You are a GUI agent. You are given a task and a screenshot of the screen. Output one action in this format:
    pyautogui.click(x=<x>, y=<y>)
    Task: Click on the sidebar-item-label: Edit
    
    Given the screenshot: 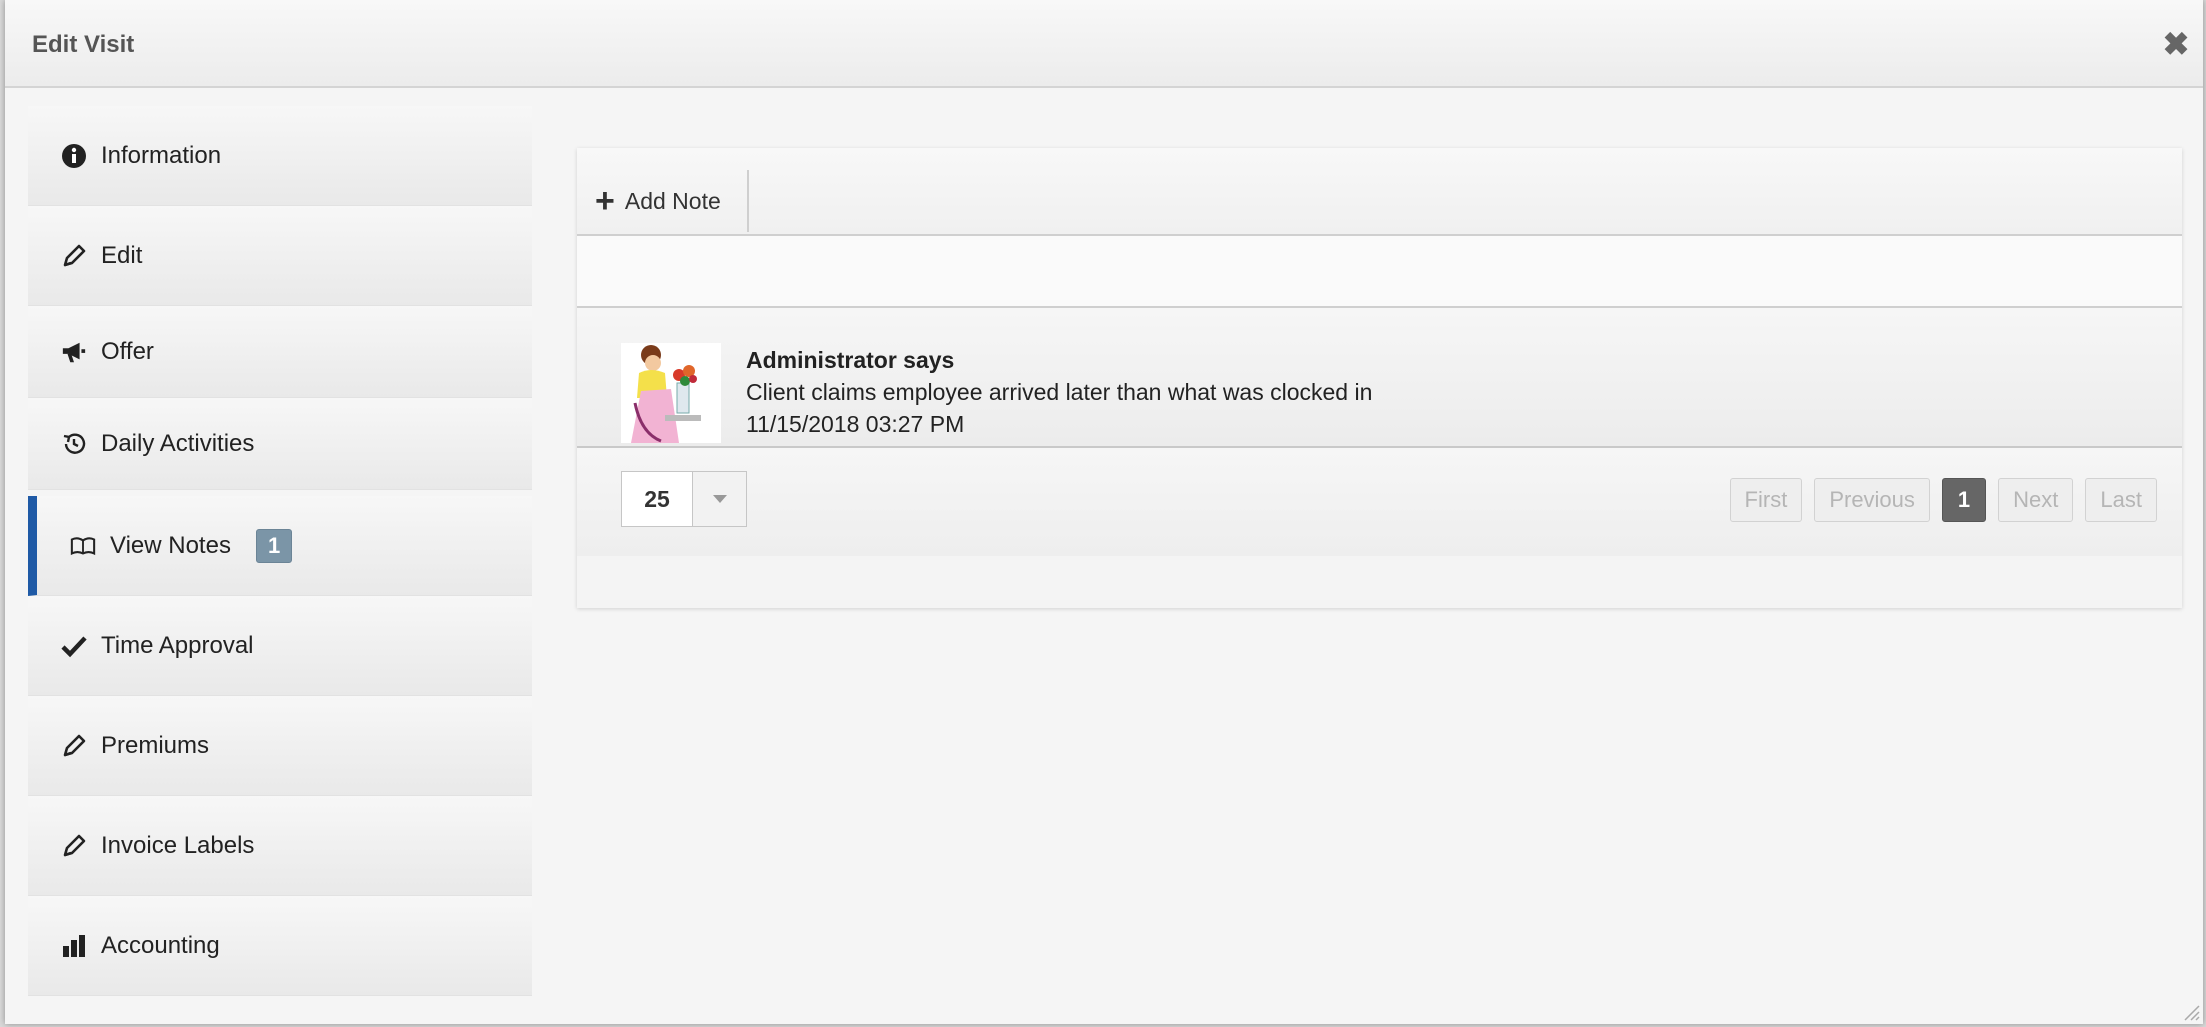 What is the action you would take?
    pyautogui.click(x=122, y=255)
    